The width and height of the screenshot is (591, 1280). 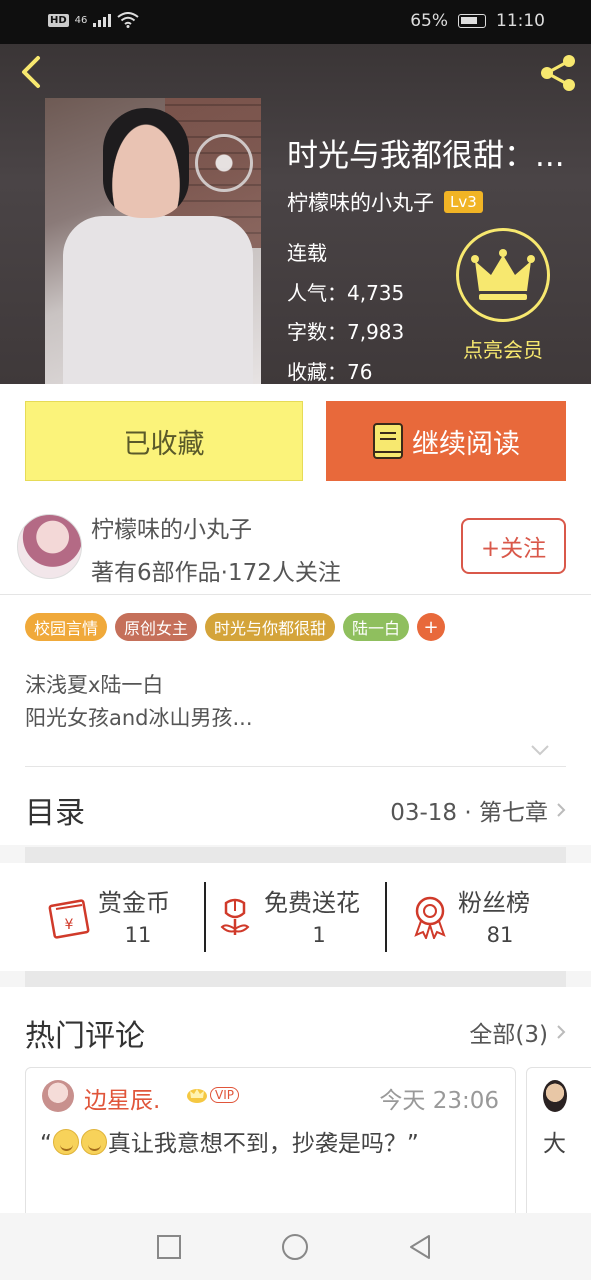 What do you see at coordinates (503, 348) in the screenshot?
I see `vip-label: 点亮会员` at bounding box center [503, 348].